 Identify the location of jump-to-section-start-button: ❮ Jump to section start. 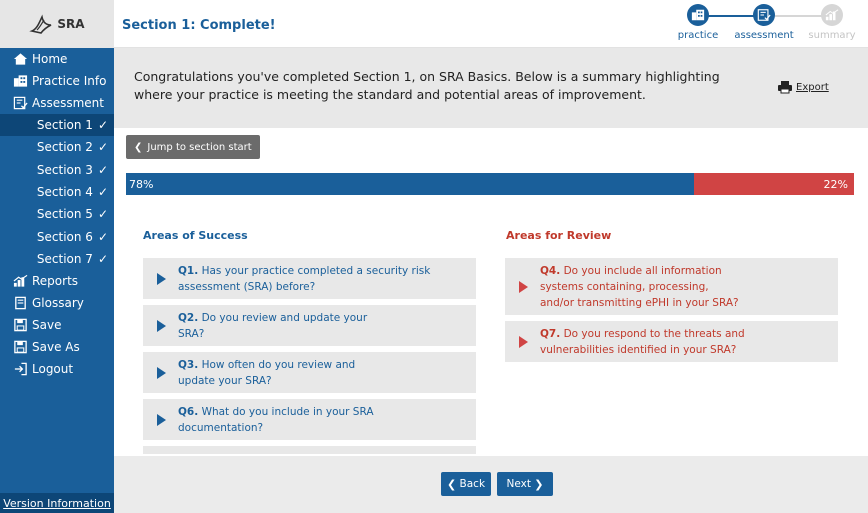
(193, 147).